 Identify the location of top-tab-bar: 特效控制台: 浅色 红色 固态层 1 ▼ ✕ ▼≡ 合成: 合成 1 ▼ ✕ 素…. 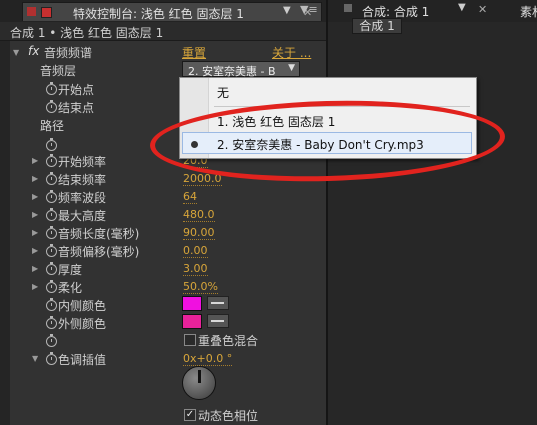
(268, 11).